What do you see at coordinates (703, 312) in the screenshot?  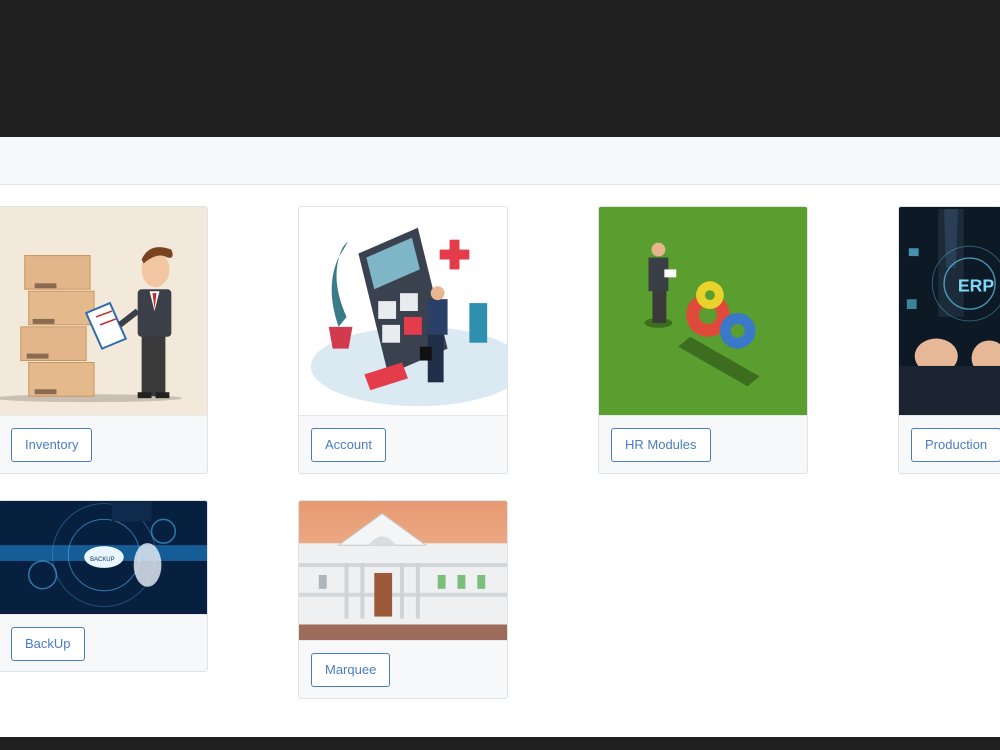 I see `hr-modules-illustration` at bounding box center [703, 312].